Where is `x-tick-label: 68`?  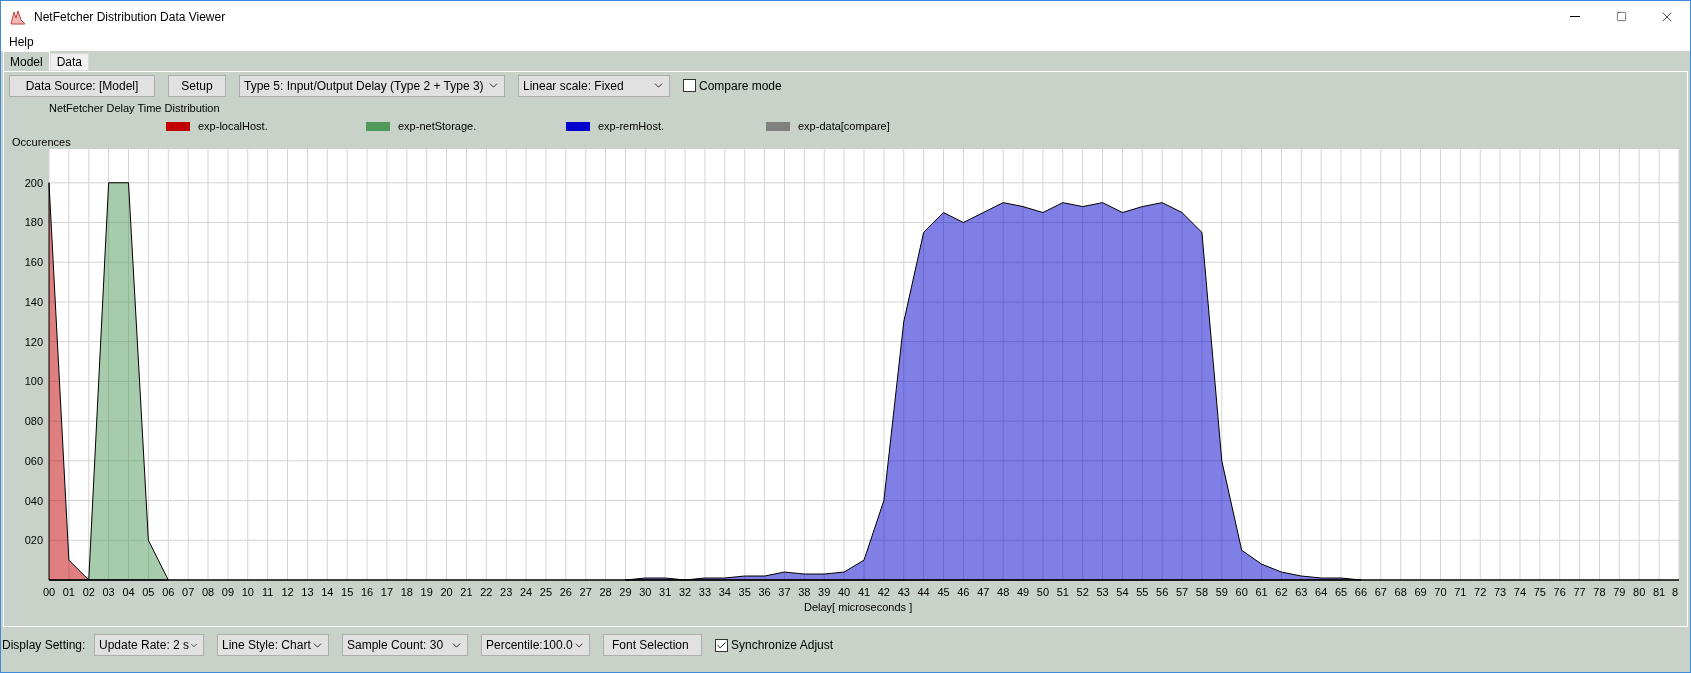 x-tick-label: 68 is located at coordinates (1400, 592).